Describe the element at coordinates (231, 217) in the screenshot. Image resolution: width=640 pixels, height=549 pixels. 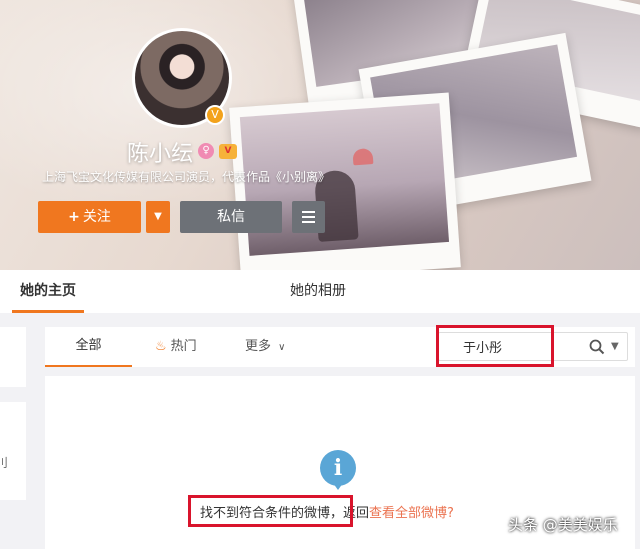
I see `message-button: 私信` at that location.